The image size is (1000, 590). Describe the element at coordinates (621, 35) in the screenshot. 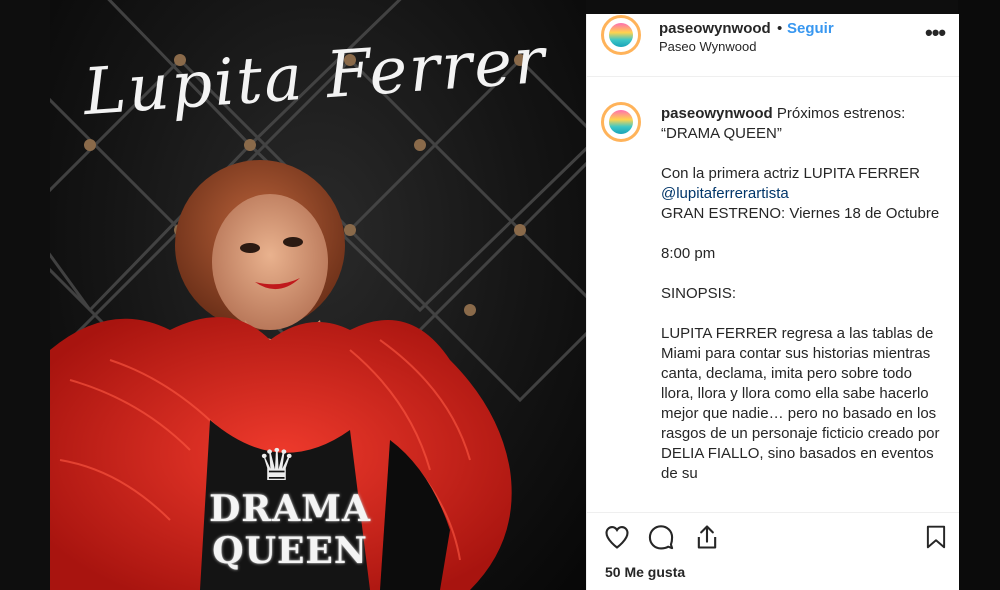

I see `profile-avatar` at that location.